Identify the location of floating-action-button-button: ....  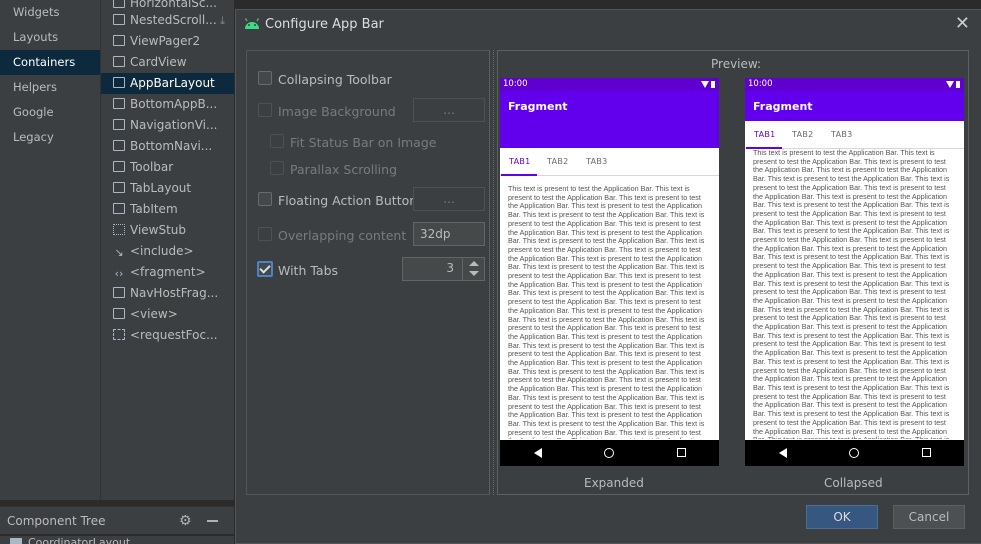
(449, 199).